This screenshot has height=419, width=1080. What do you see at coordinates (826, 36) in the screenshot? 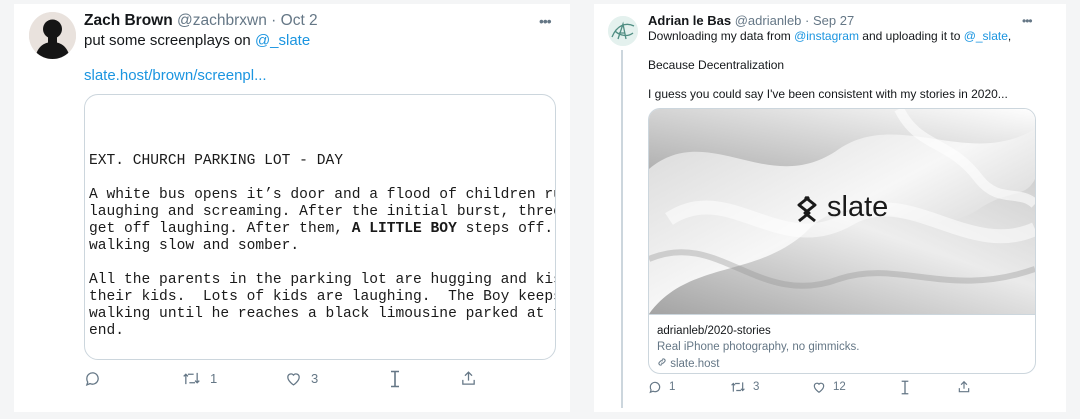
I see `mention-link-instagram: @instagram` at bounding box center [826, 36].